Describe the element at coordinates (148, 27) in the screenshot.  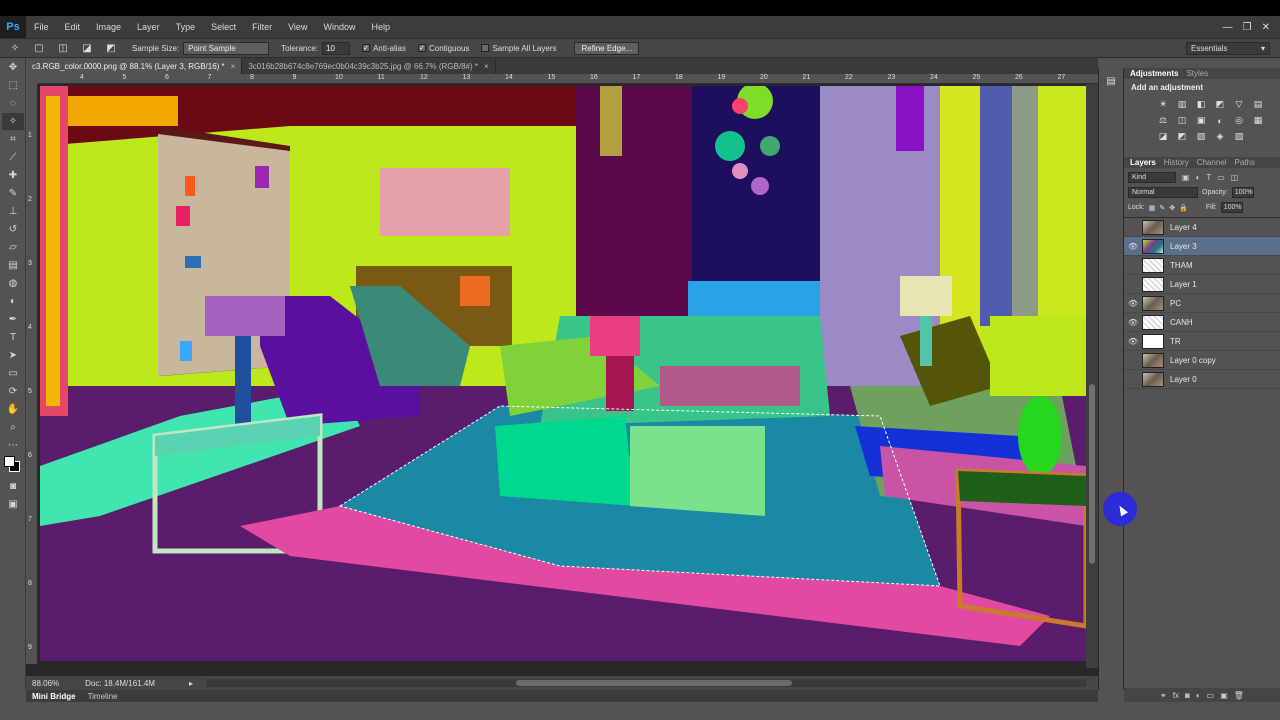
I see `menu-layer: Layer` at that location.